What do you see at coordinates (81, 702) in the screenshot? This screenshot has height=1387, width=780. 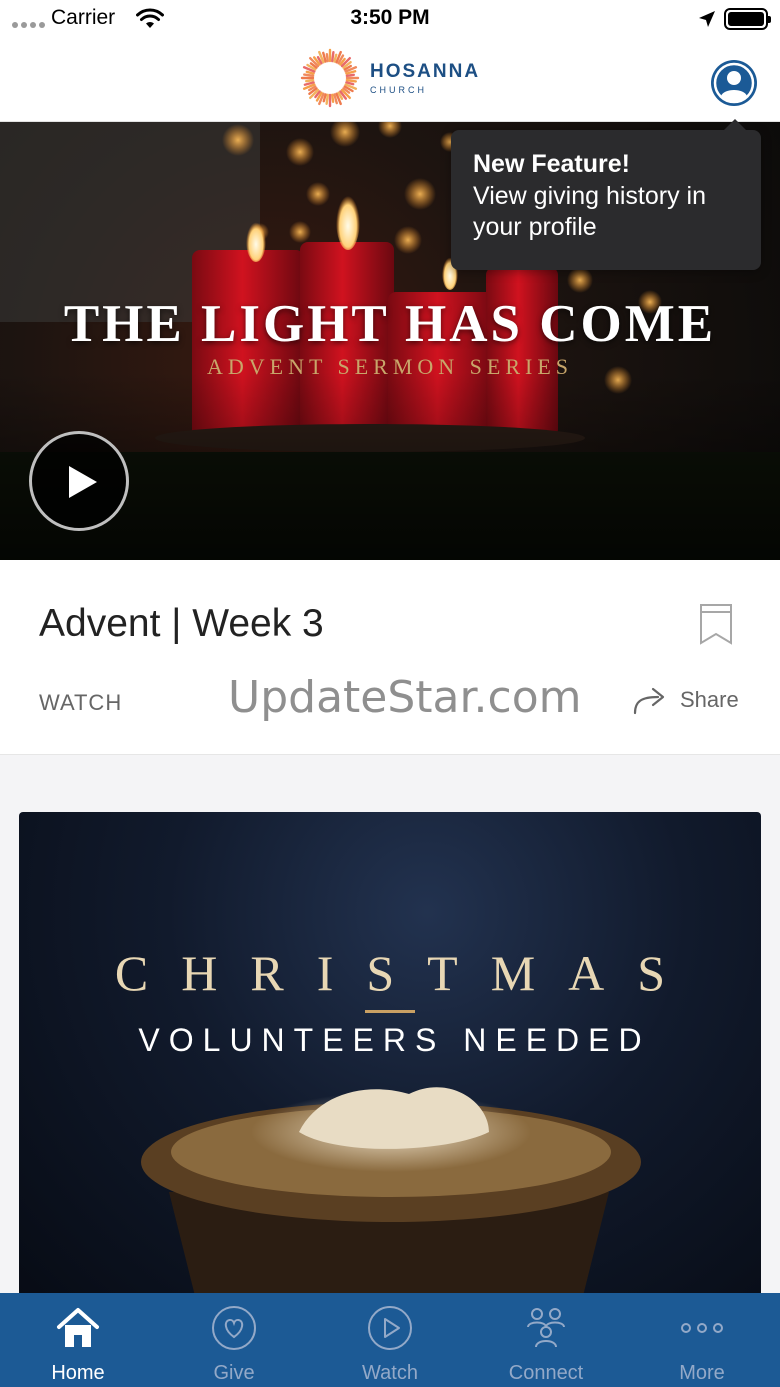 I see `watch-label: WATCH` at bounding box center [81, 702].